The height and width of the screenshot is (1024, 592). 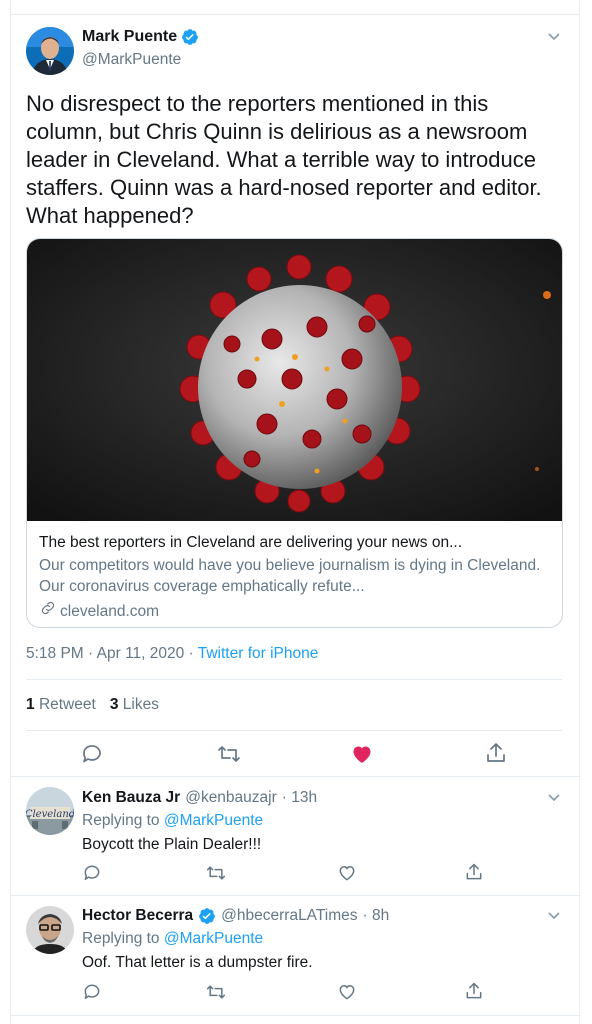 I want to click on reply-text: Oof. That letter is a dumpster fire., so click(x=197, y=962).